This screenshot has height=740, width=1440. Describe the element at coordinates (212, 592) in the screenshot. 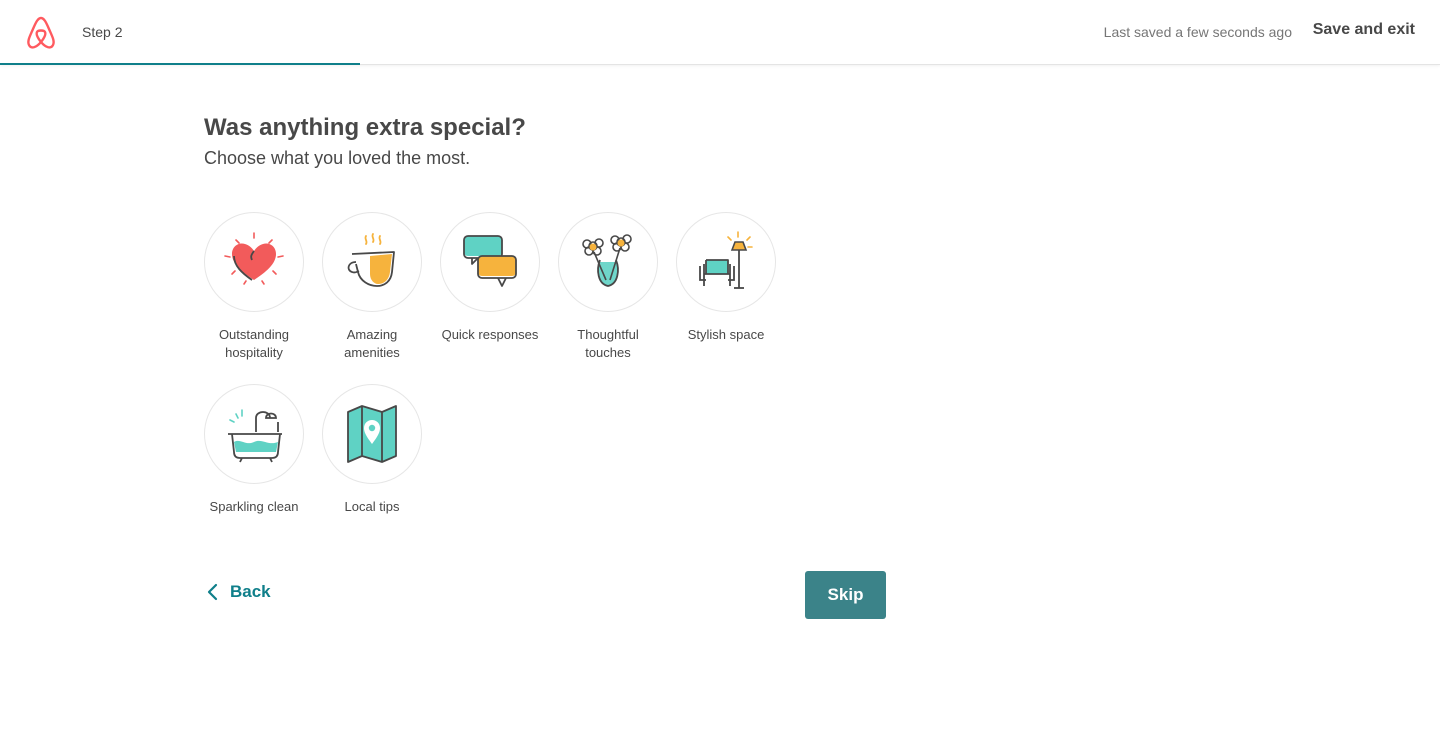

I see `chevron-left-icon` at that location.